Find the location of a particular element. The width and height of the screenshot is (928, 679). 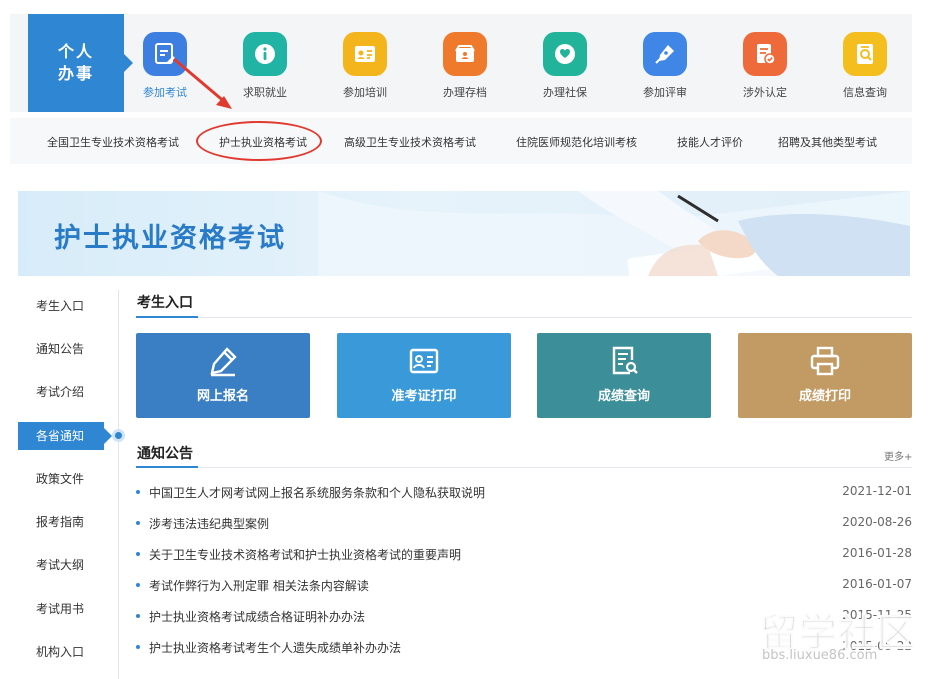

score-query-tile: 成绩查询 is located at coordinates (624, 375).